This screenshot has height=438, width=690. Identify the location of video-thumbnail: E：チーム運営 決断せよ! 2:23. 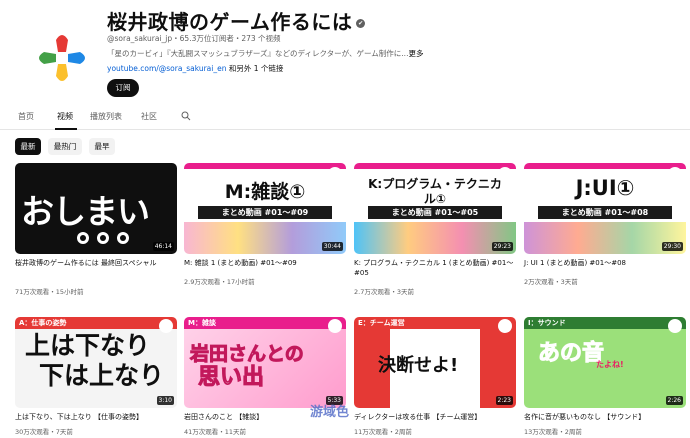
(435, 362).